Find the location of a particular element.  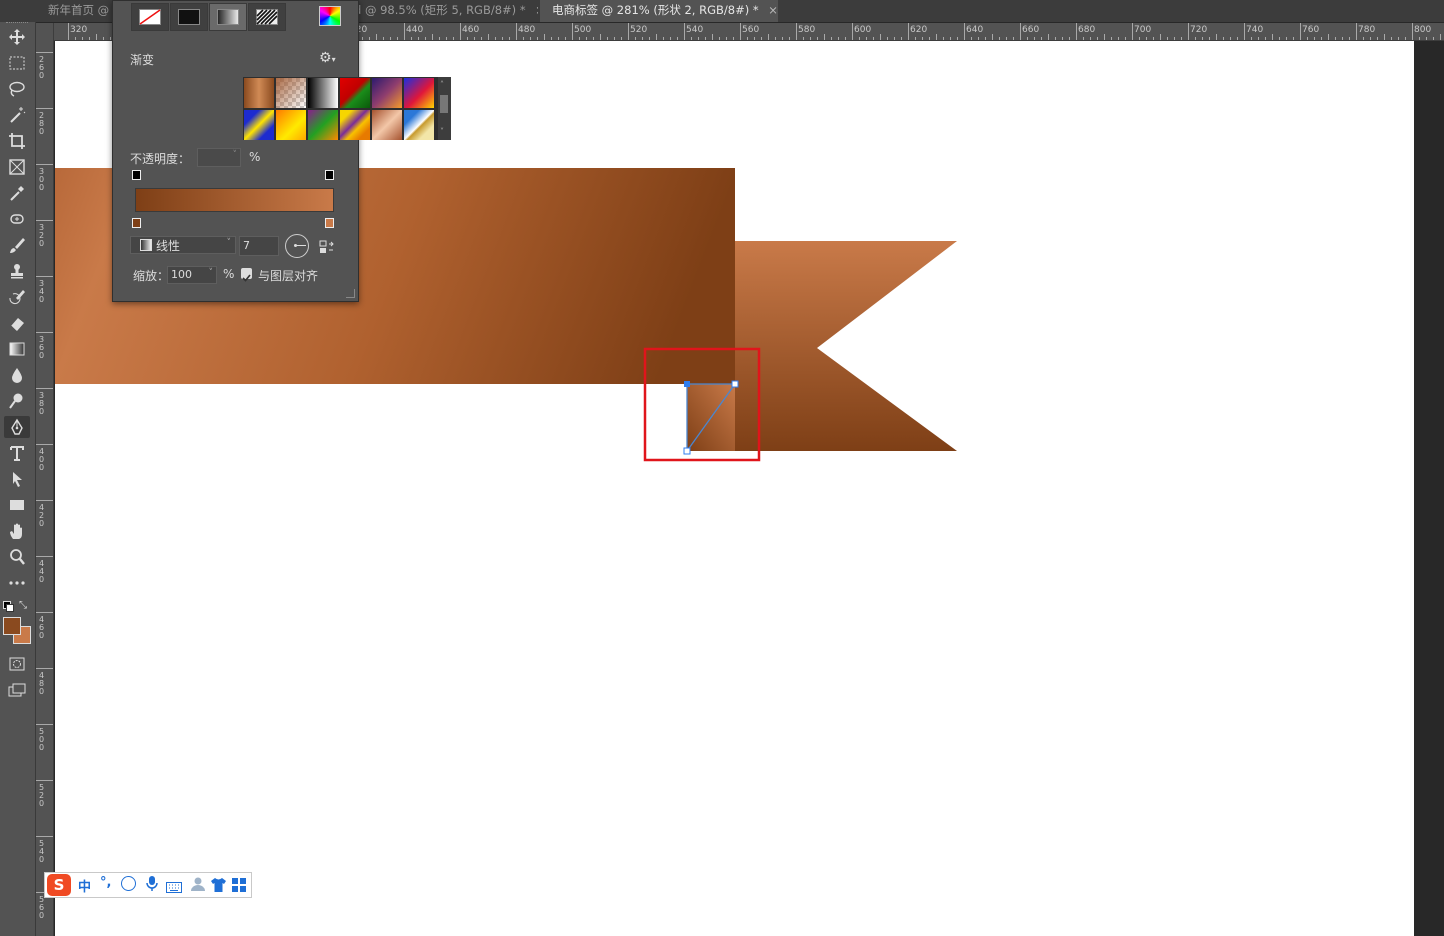

opacity-stop-left is located at coordinates (136, 175).